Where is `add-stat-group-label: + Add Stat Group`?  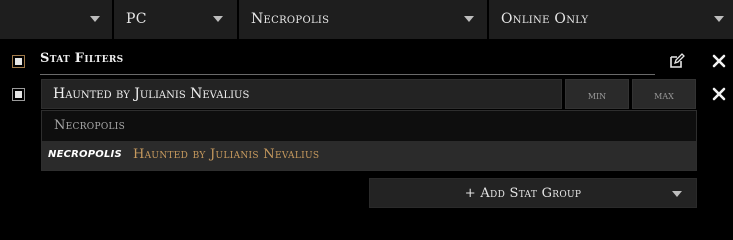
add-stat-group-label: + Add Stat Group is located at coordinates (523, 193).